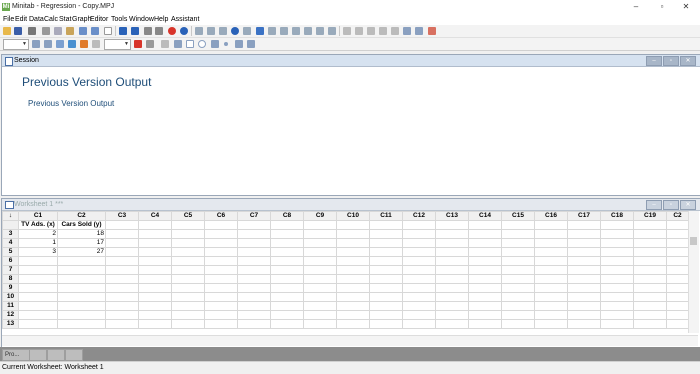 This screenshot has height=374, width=700. Describe the element at coordinates (688, 205) in the screenshot. I see `worksheet-close-button: ✕` at that location.